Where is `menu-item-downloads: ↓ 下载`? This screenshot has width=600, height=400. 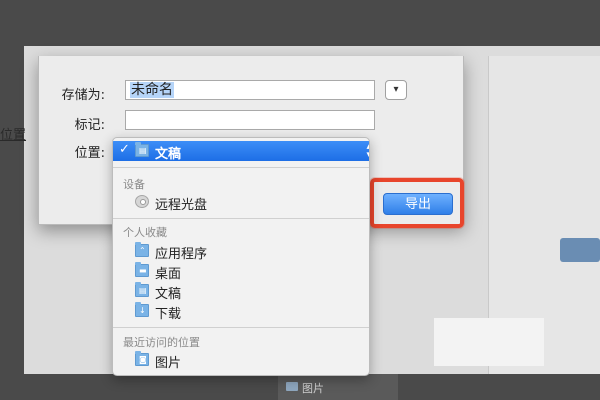 menu-item-downloads: ↓ 下载 is located at coordinates (241, 311).